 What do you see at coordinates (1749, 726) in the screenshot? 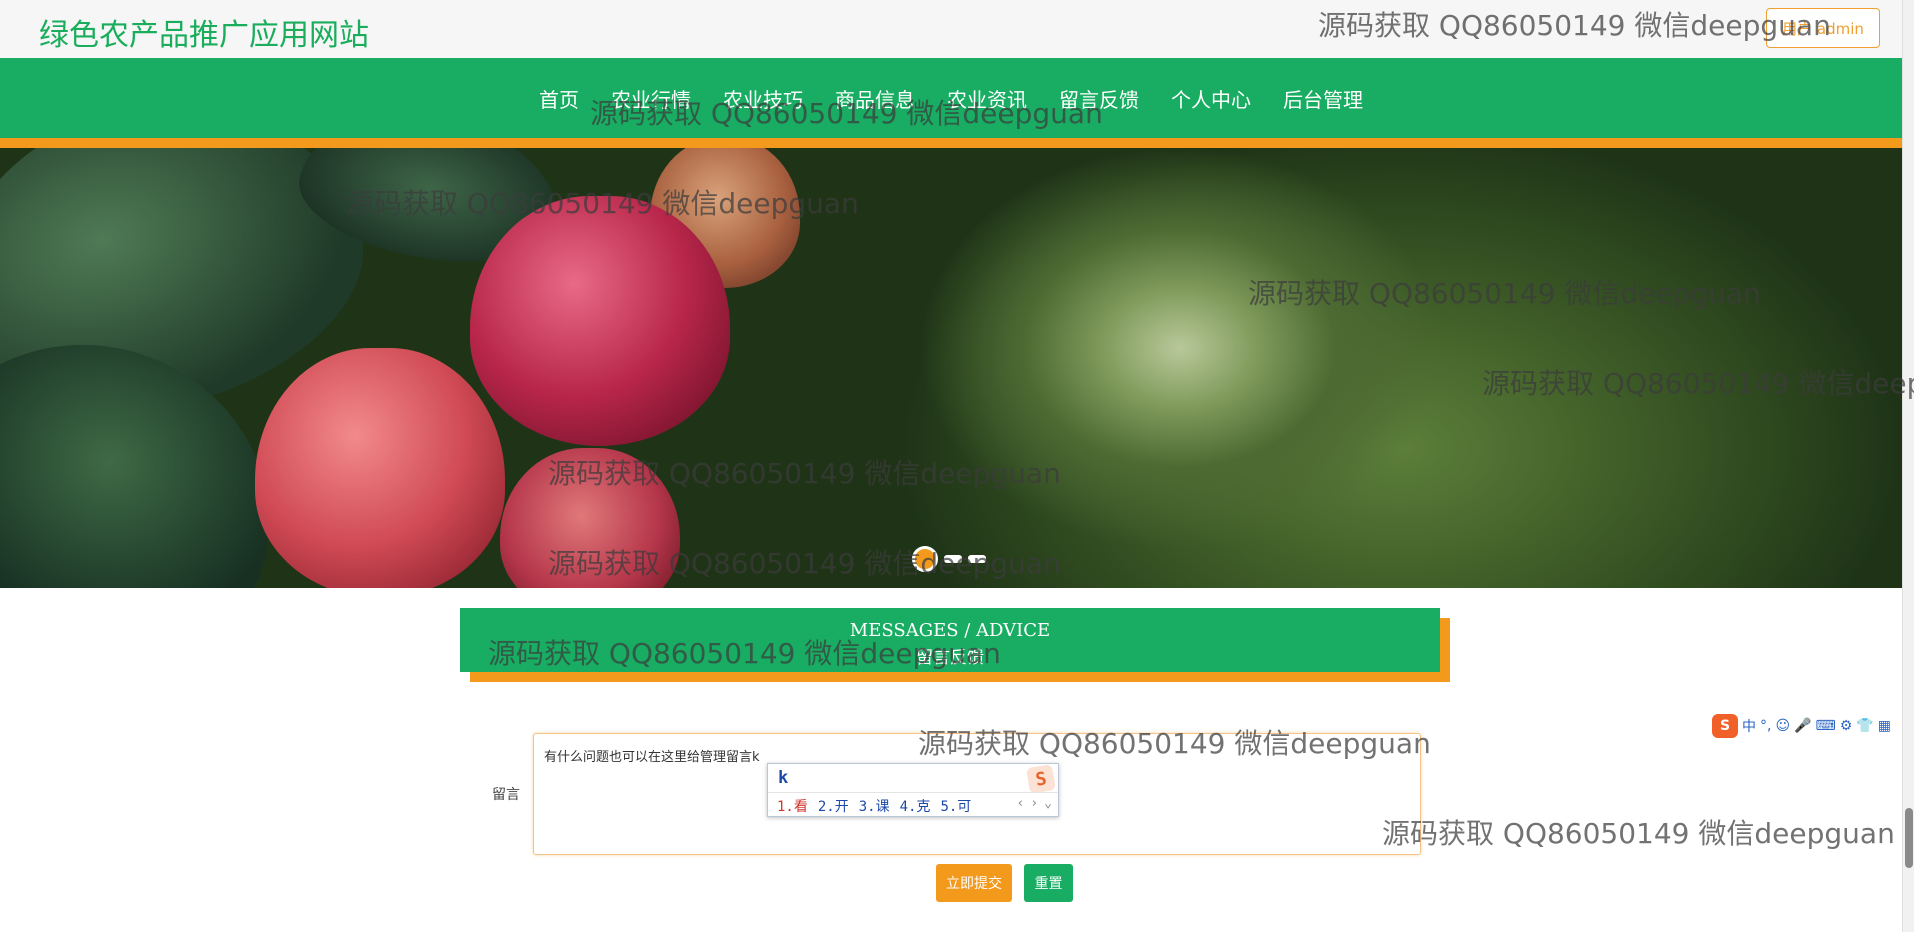
I see `ime-chinese-mode-icon: 中` at bounding box center [1749, 726].